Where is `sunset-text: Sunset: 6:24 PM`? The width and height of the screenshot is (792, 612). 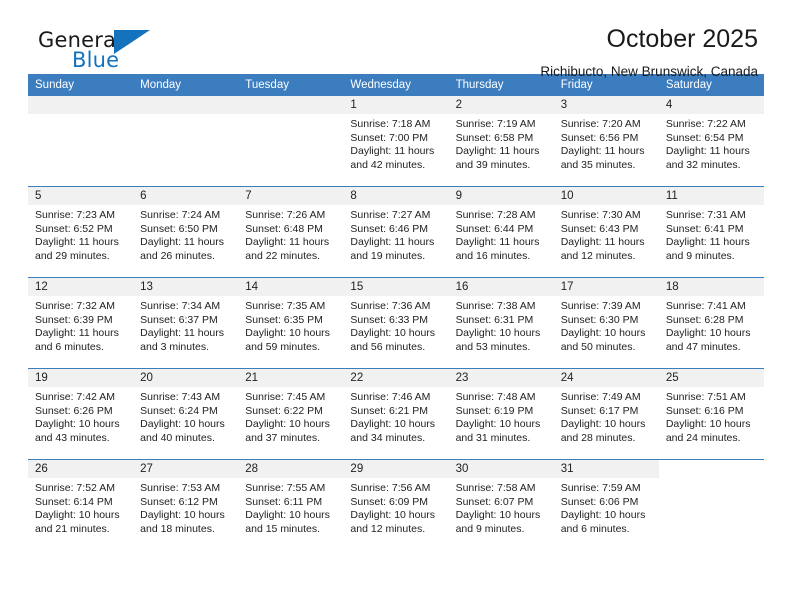
sunset-text: Sunset: 6:24 PM is located at coordinates (179, 410).